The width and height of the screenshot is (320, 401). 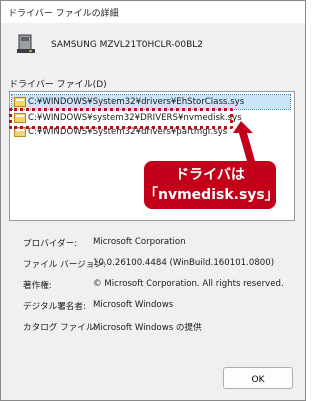 What do you see at coordinates (60, 328) in the screenshot?
I see `catalog-file-label: カタログ ファイル:` at bounding box center [60, 328].